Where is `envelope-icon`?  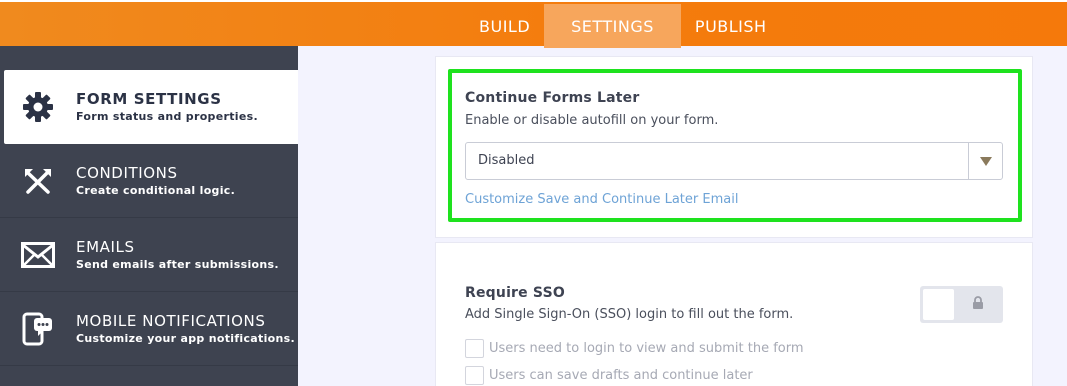
envelope-icon is located at coordinates (38, 254).